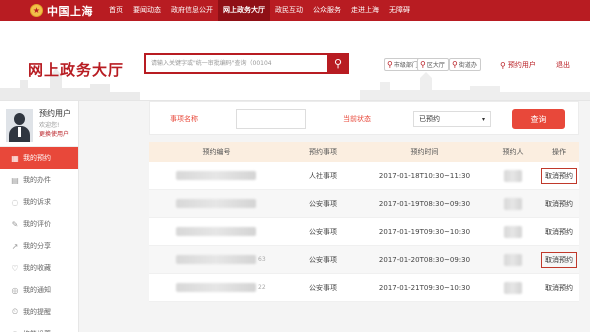  Describe the element at coordinates (244, 10) in the screenshot. I see `nav-item: 网上政务大厅` at that location.